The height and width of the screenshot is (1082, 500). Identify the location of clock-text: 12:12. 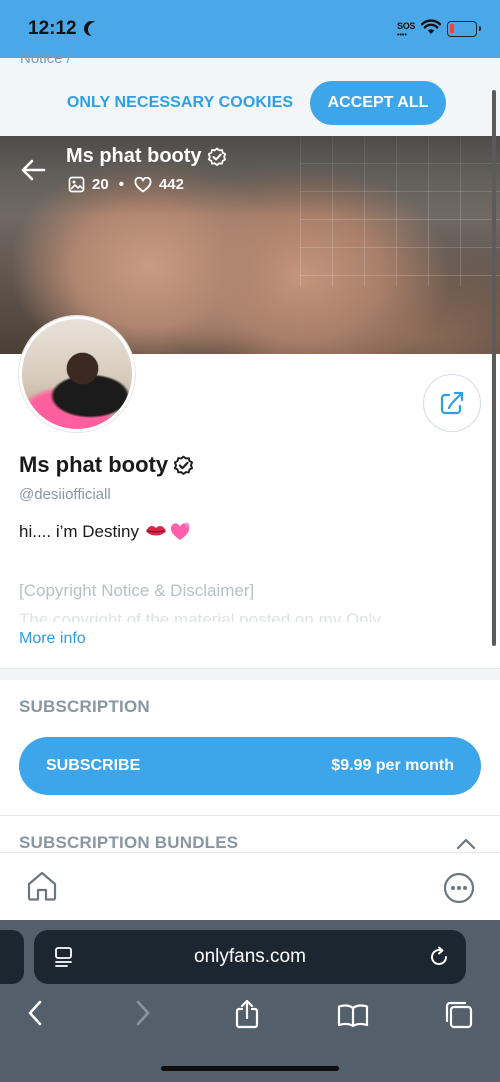
(52, 28).